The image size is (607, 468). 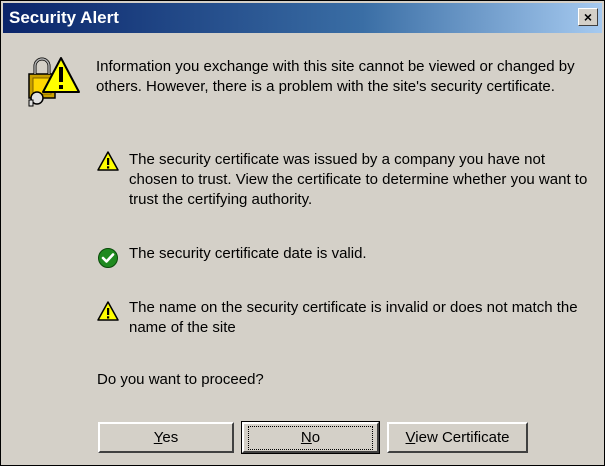 I want to click on no-label-rest: o, so click(x=316, y=437).